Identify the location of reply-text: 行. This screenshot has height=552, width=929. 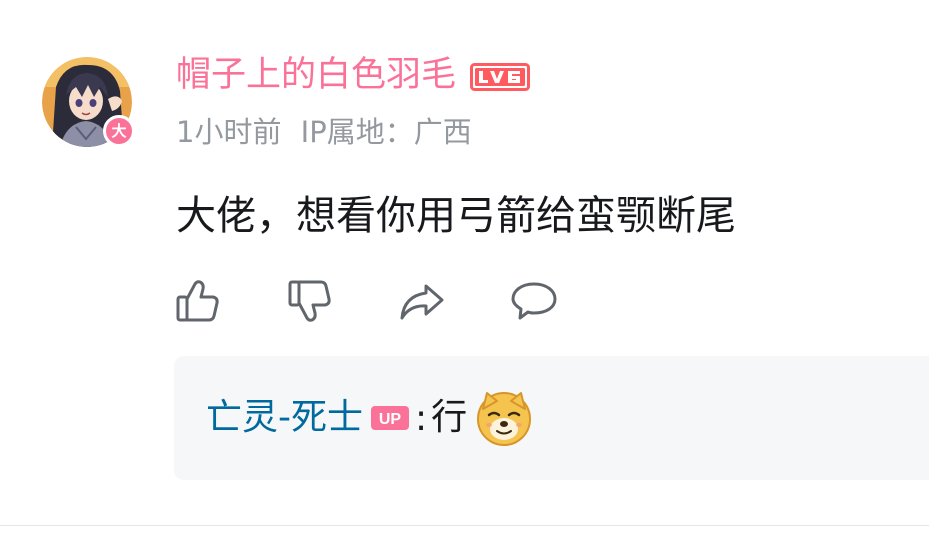
(449, 417).